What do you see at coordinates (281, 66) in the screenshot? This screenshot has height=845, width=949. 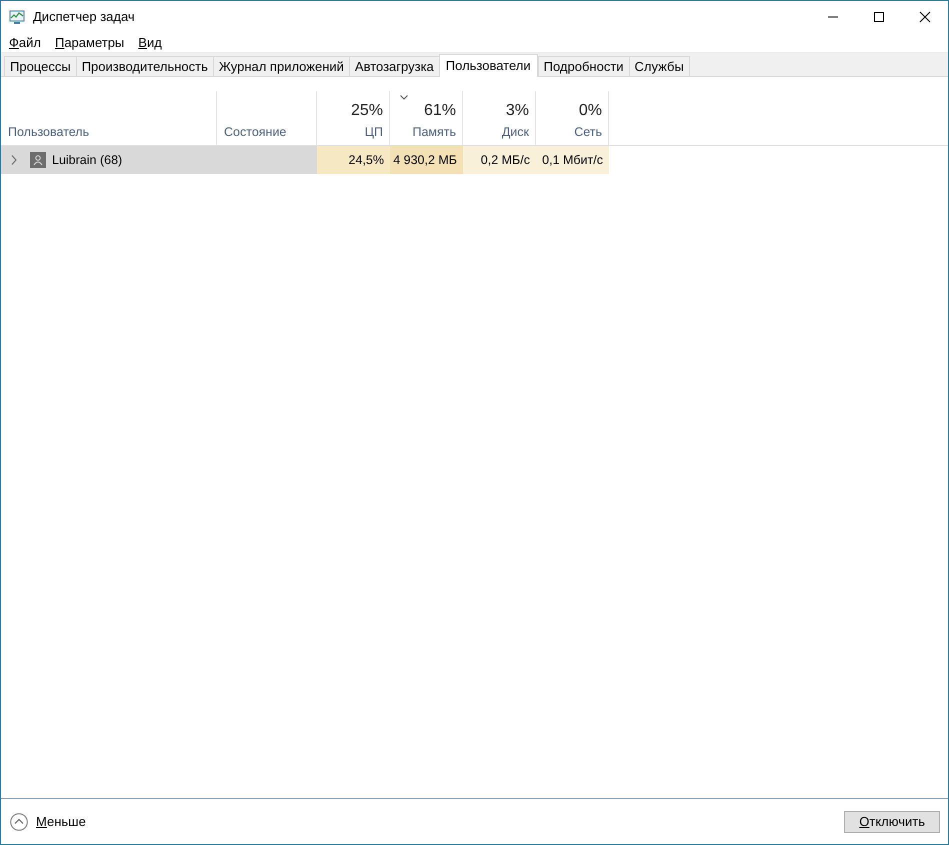 I see `tab: Журнал приложений` at bounding box center [281, 66].